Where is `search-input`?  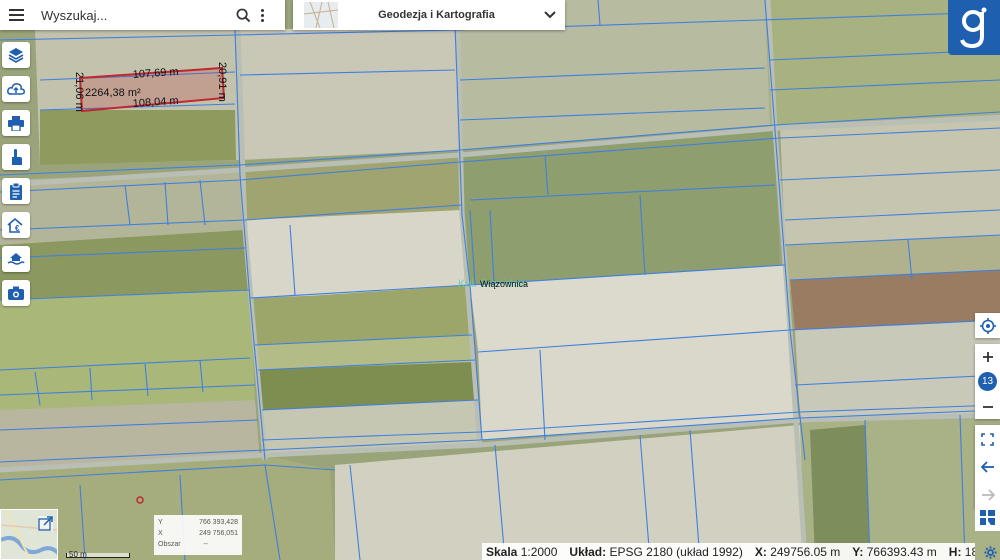 search-input is located at coordinates (132, 15).